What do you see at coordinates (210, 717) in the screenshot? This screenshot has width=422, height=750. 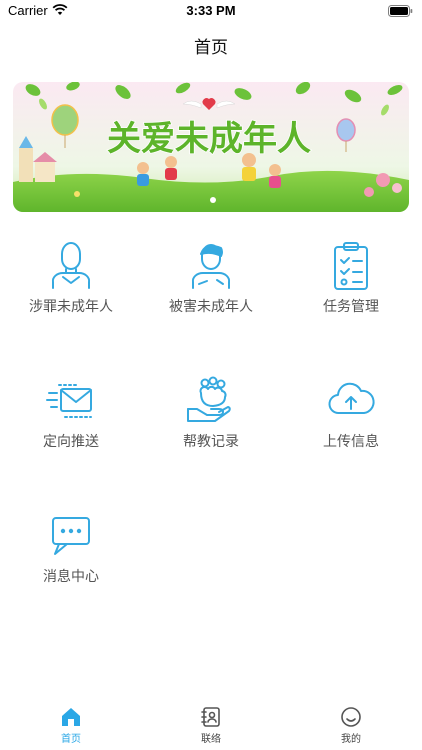 I see `contacts-icon` at bounding box center [210, 717].